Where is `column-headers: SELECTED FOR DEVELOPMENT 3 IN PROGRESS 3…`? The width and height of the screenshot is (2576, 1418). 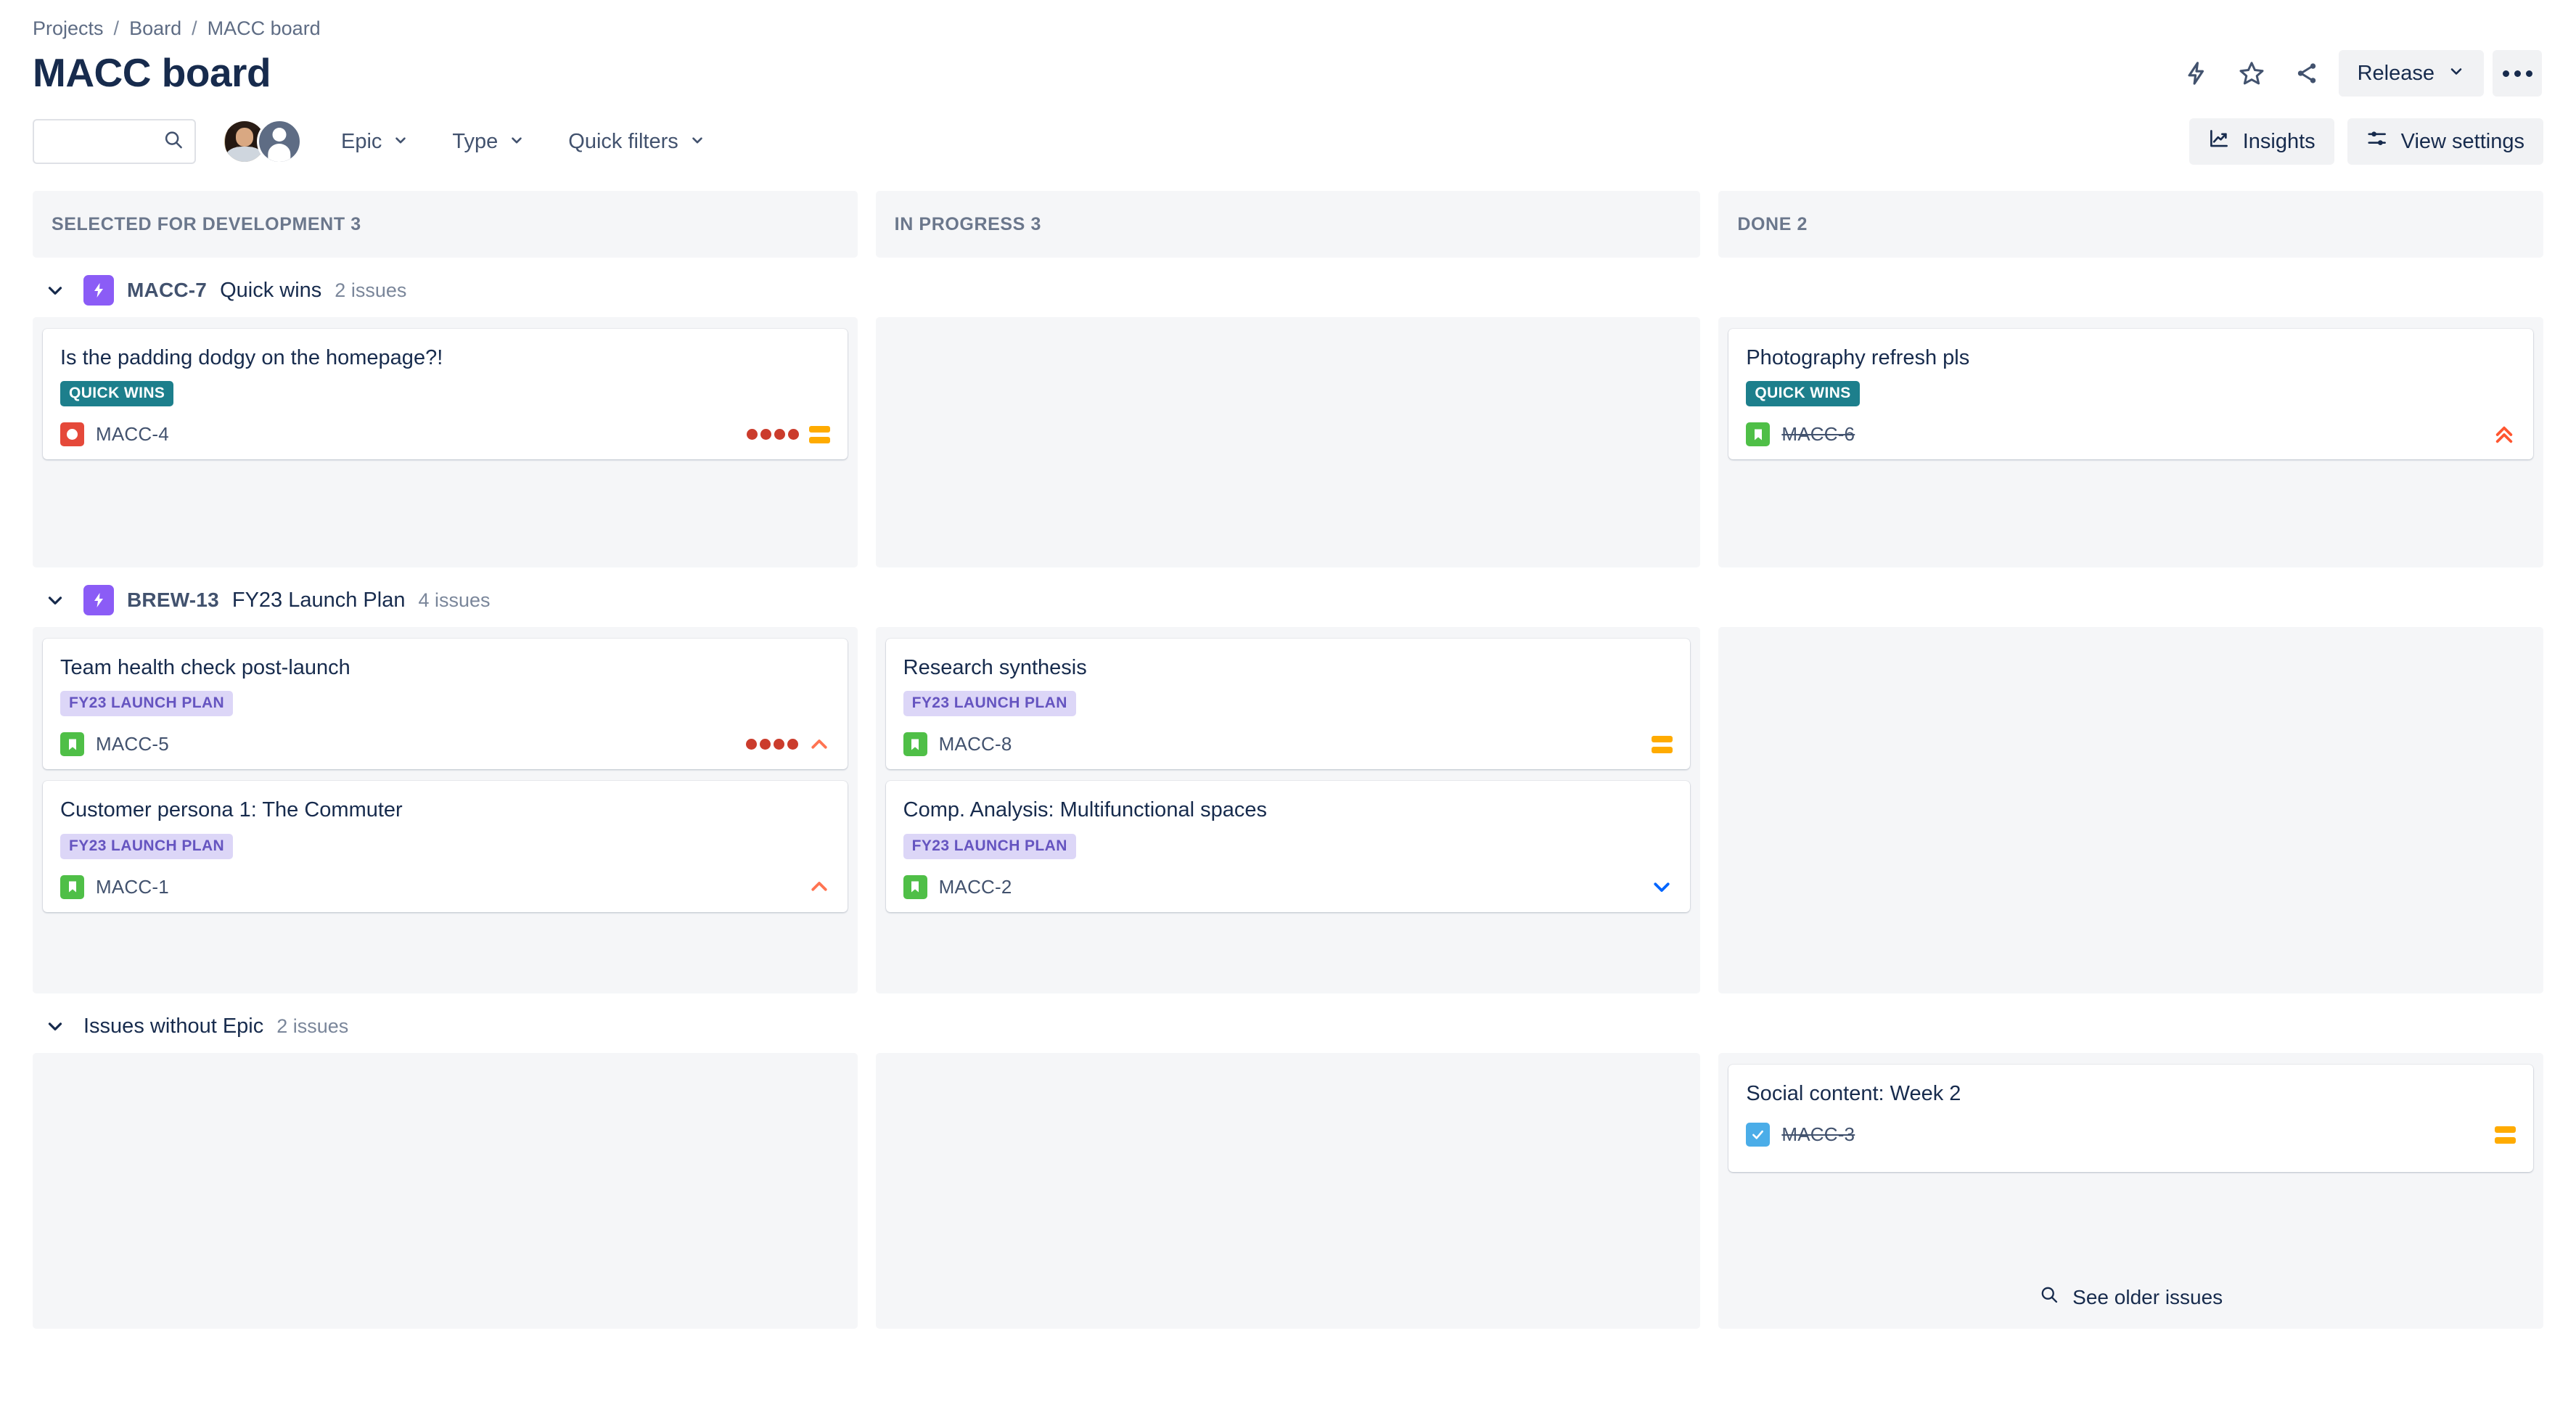 column-headers: SELECTED FOR DEVELOPMENT 3 IN PROGRESS 3… is located at coordinates (1288, 224).